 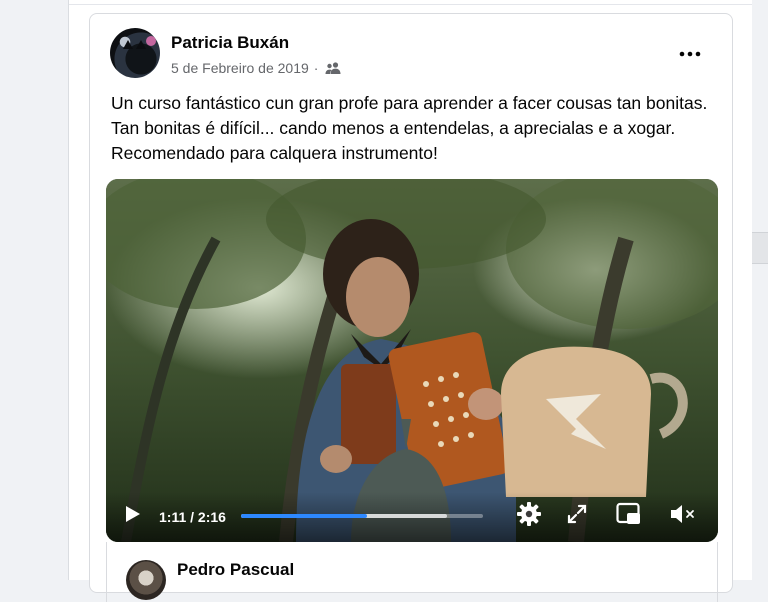 I want to click on total-time: 2:16, so click(x=211, y=517).